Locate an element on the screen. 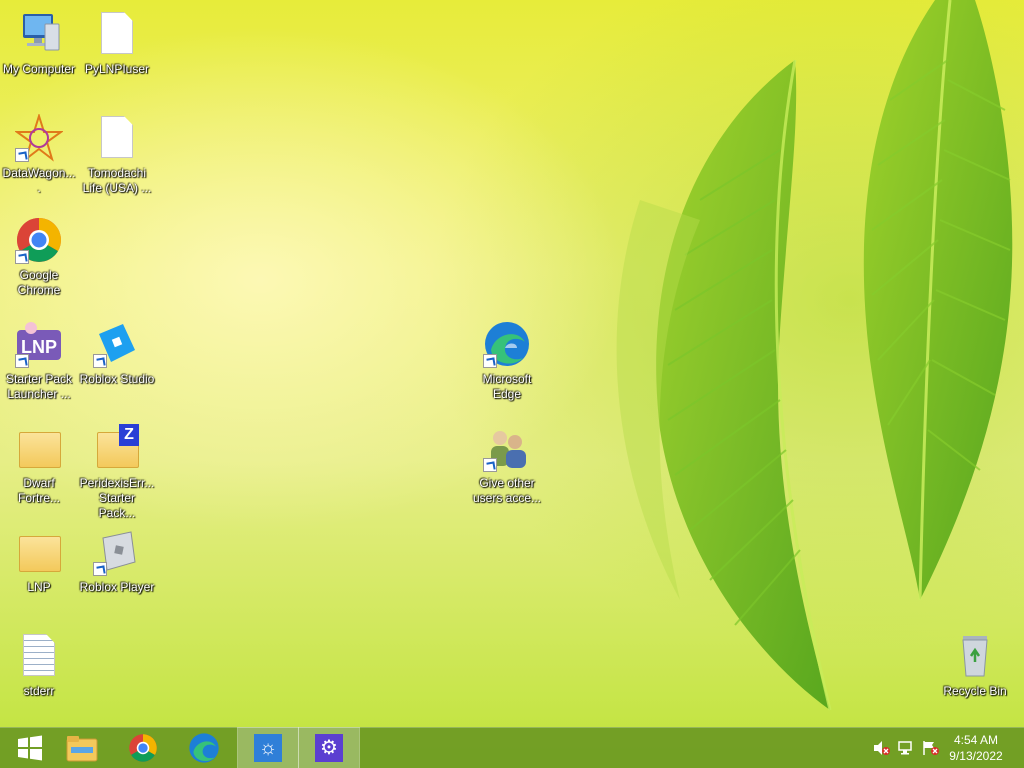 The image size is (1024, 768). desktop-icon-my-computer: My Computer is located at coordinates (39, 43).